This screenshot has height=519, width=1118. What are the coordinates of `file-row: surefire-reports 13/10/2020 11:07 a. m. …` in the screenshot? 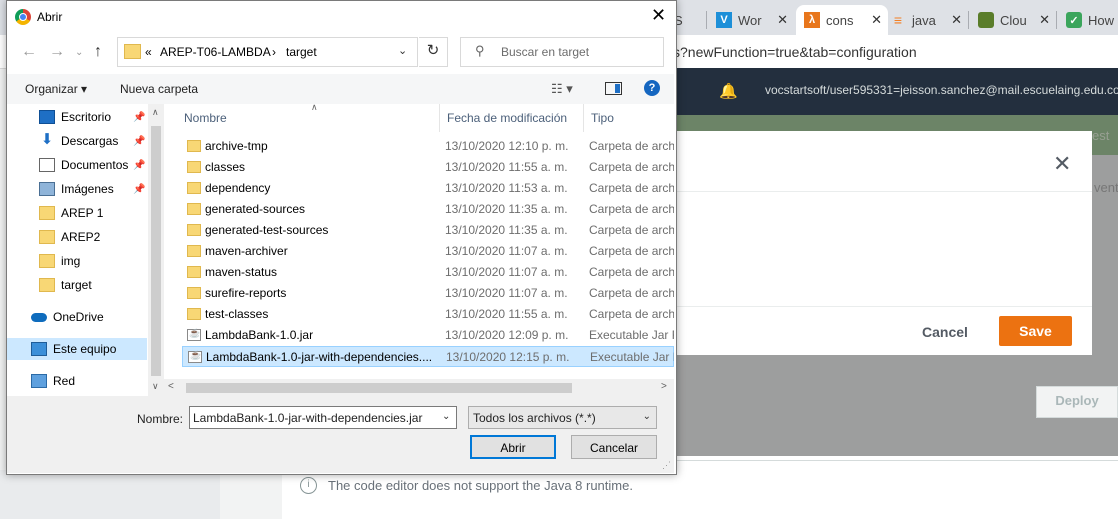 It's located at (428, 293).